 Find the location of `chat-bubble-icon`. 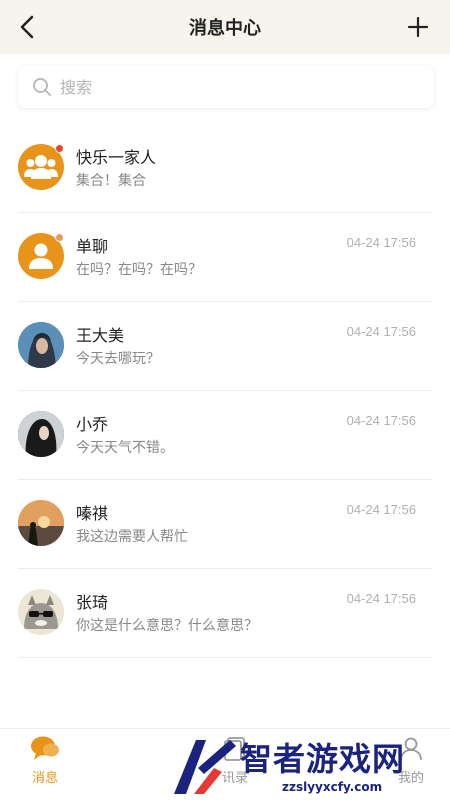

chat-bubble-icon is located at coordinates (45, 748).